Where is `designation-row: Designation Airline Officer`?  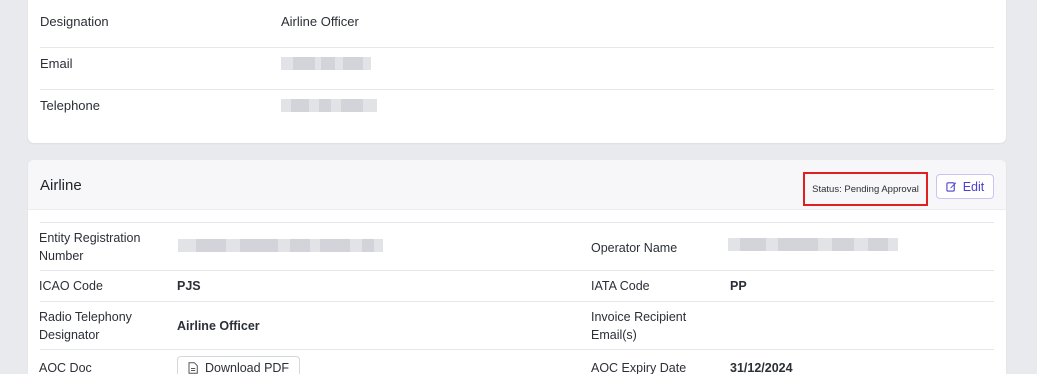
designation-row: Designation Airline Officer is located at coordinates (517, 21).